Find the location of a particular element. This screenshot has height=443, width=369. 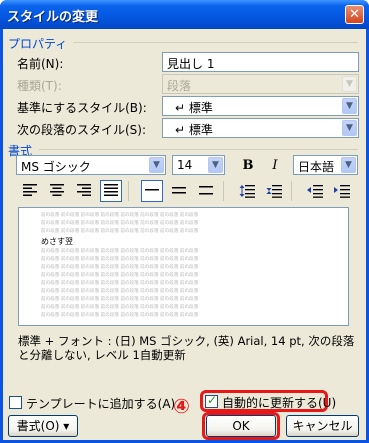

cancel-button: キャンセル is located at coordinates (322, 426).